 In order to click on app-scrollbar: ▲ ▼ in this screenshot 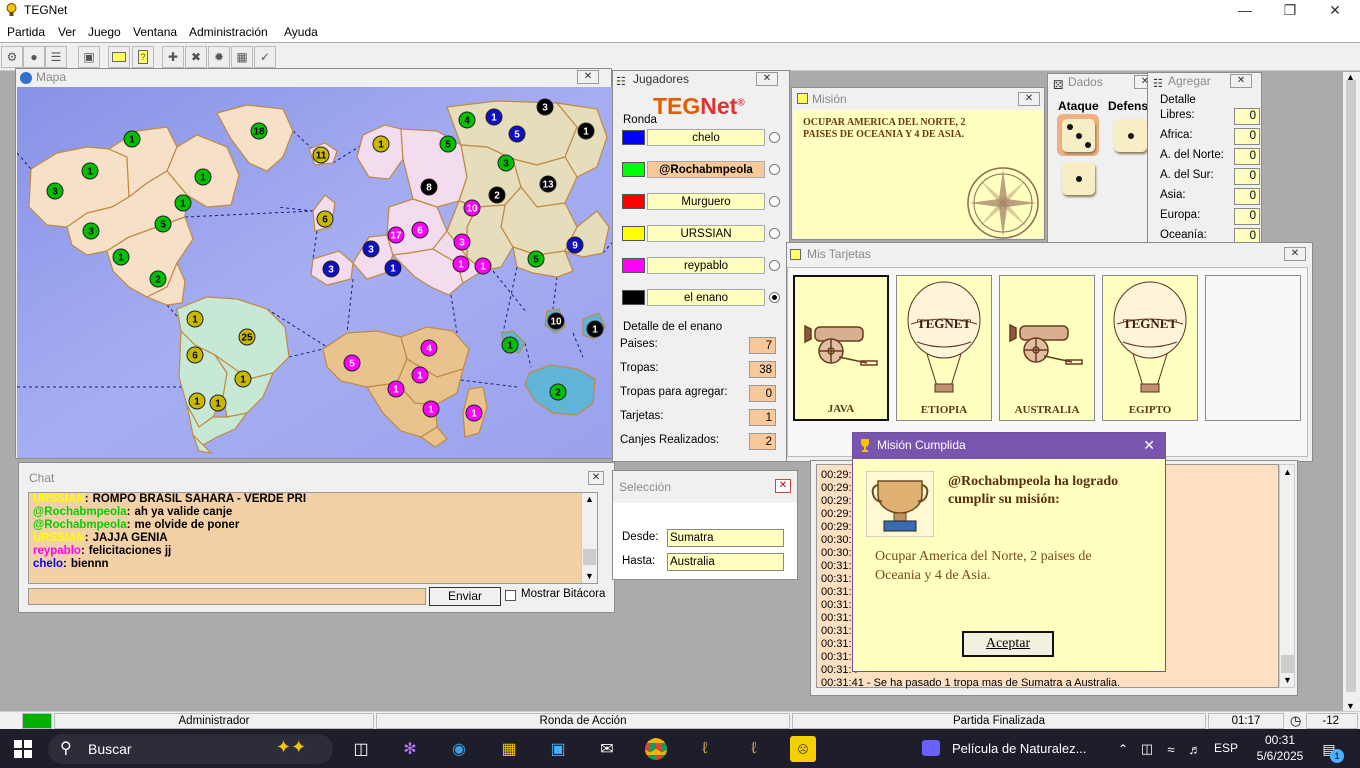, I will do `click(1351, 391)`.